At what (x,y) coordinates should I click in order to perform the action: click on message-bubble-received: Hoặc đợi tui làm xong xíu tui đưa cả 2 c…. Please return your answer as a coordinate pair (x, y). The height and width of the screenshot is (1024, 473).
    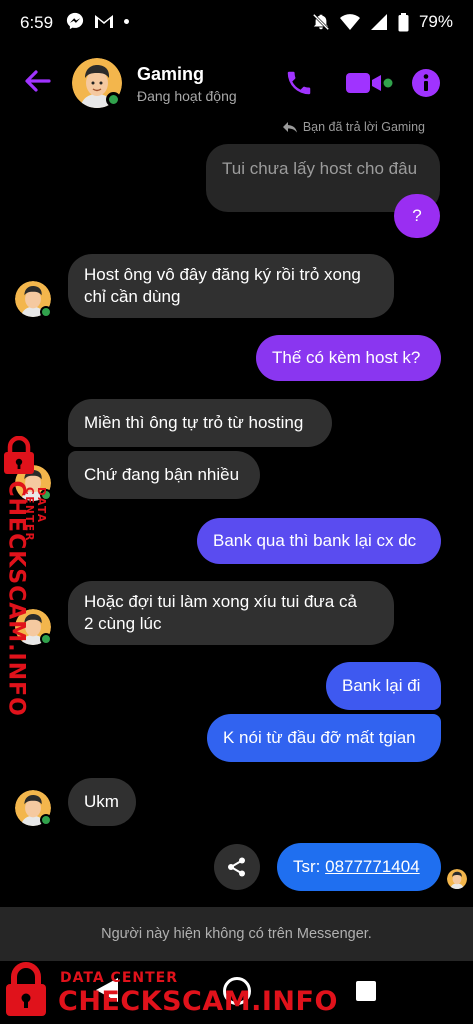
    Looking at the image, I should click on (231, 613).